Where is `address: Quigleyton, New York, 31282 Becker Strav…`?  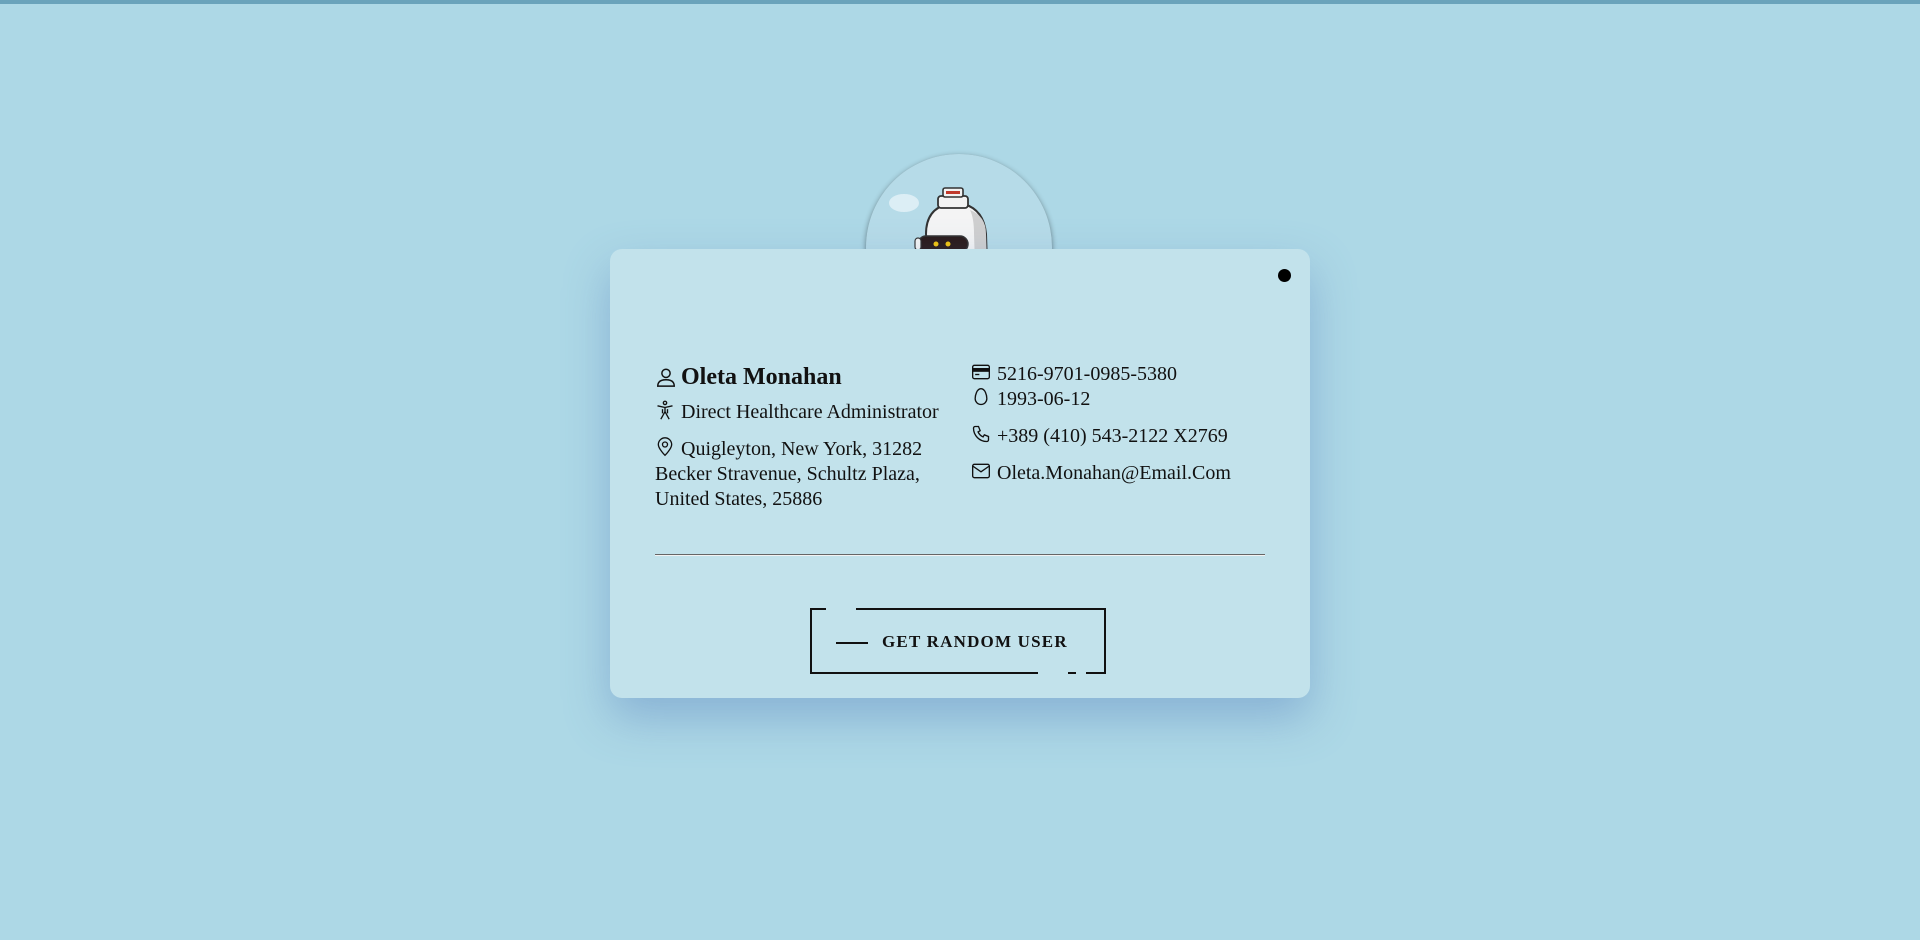
address: Quigleyton, New York, 31282 Becker Strav… is located at coordinates (789, 474).